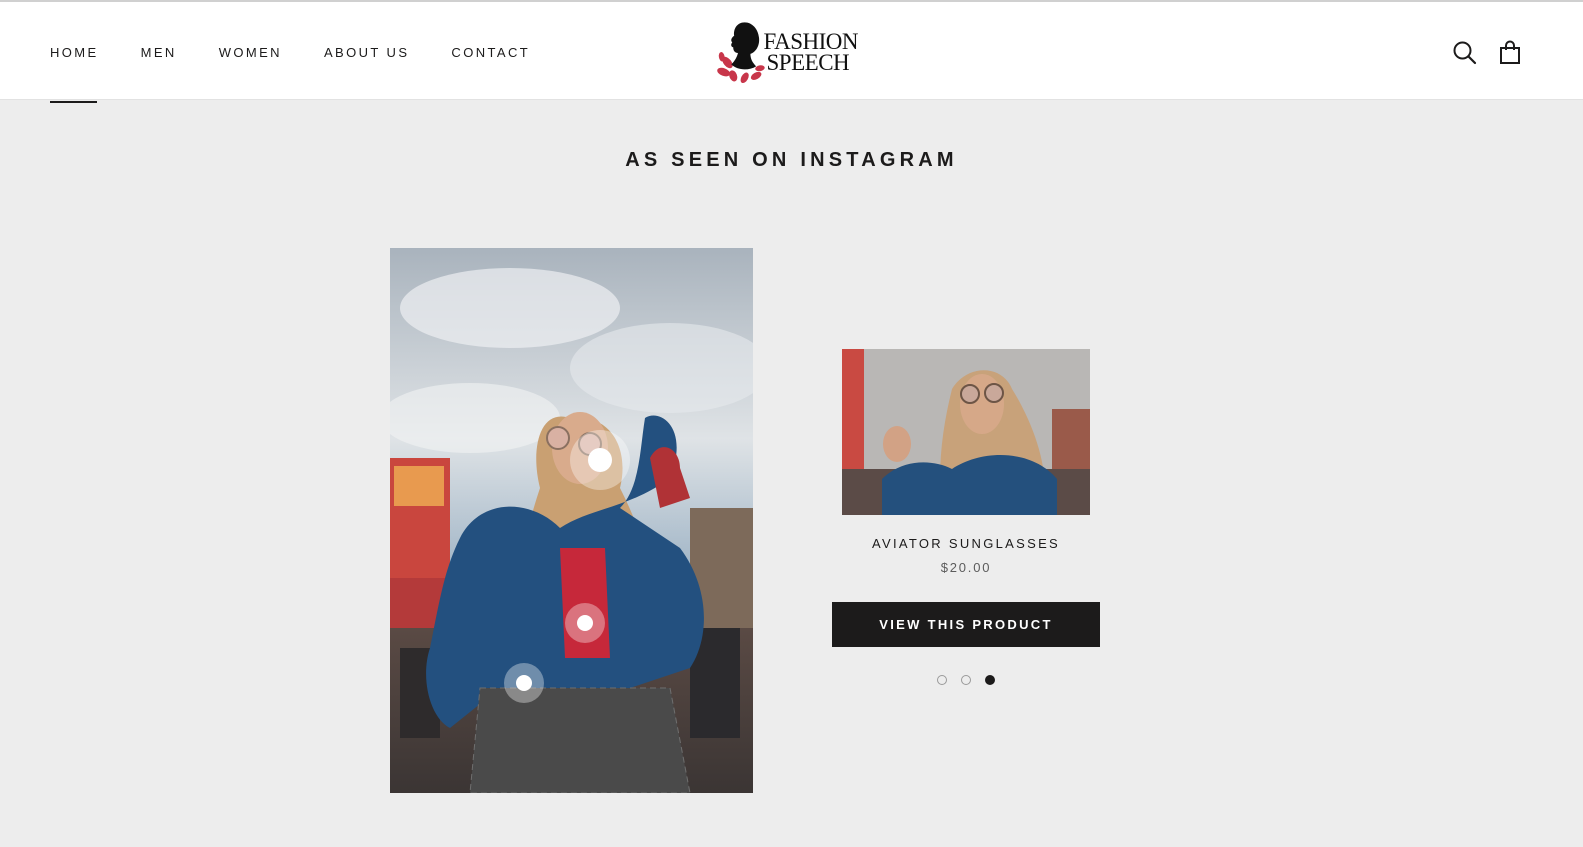 Image resolution: width=1583 pixels, height=847 pixels. What do you see at coordinates (966, 567) in the screenshot?
I see `product-price: $20.00` at bounding box center [966, 567].